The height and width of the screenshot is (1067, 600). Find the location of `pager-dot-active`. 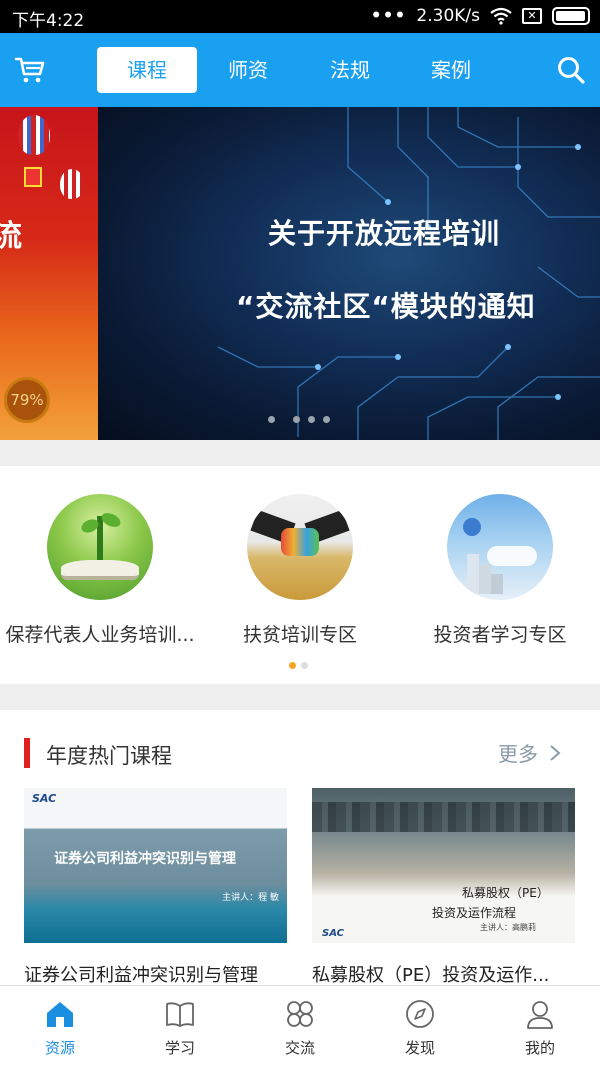

pager-dot-active is located at coordinates (292, 665).